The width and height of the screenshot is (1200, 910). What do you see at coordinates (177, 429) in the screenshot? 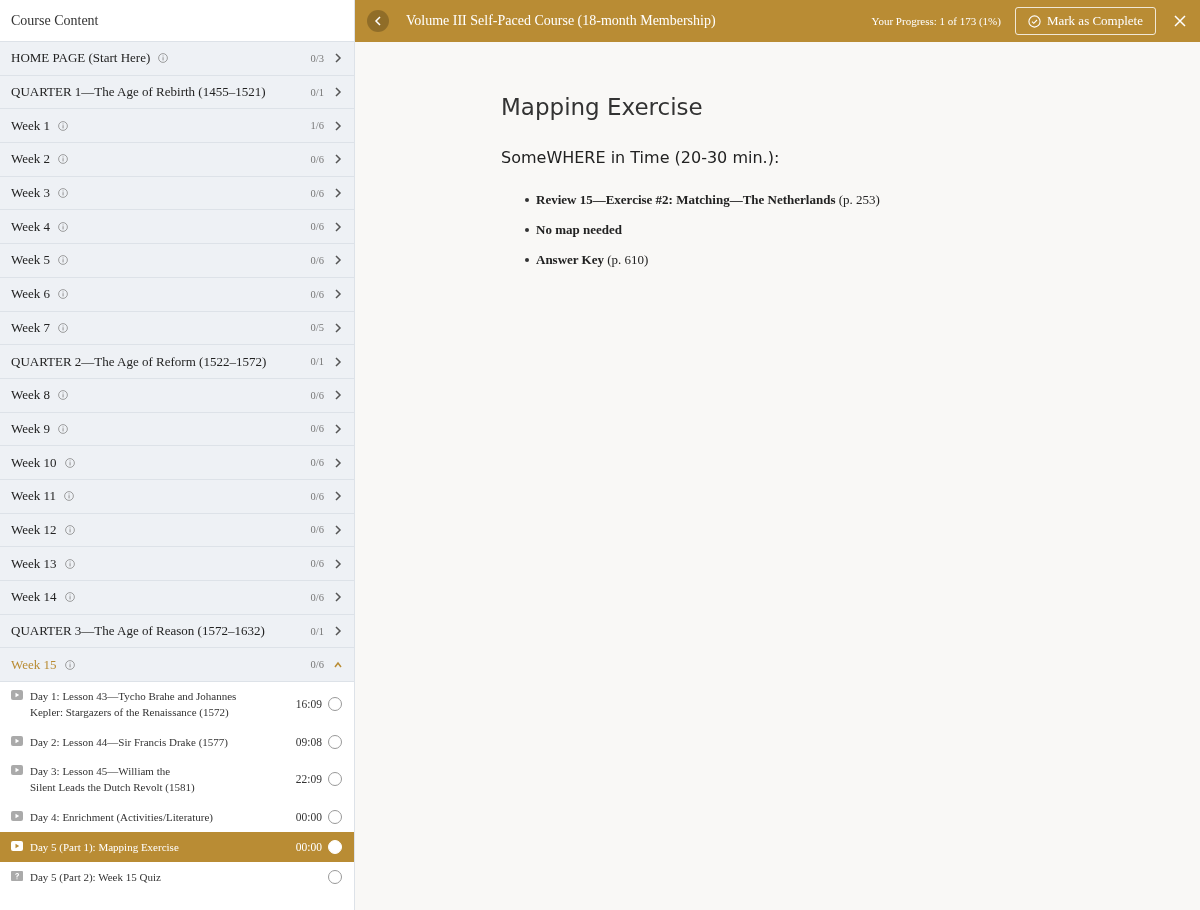
I see `section-item: Week 9 0/6` at bounding box center [177, 429].